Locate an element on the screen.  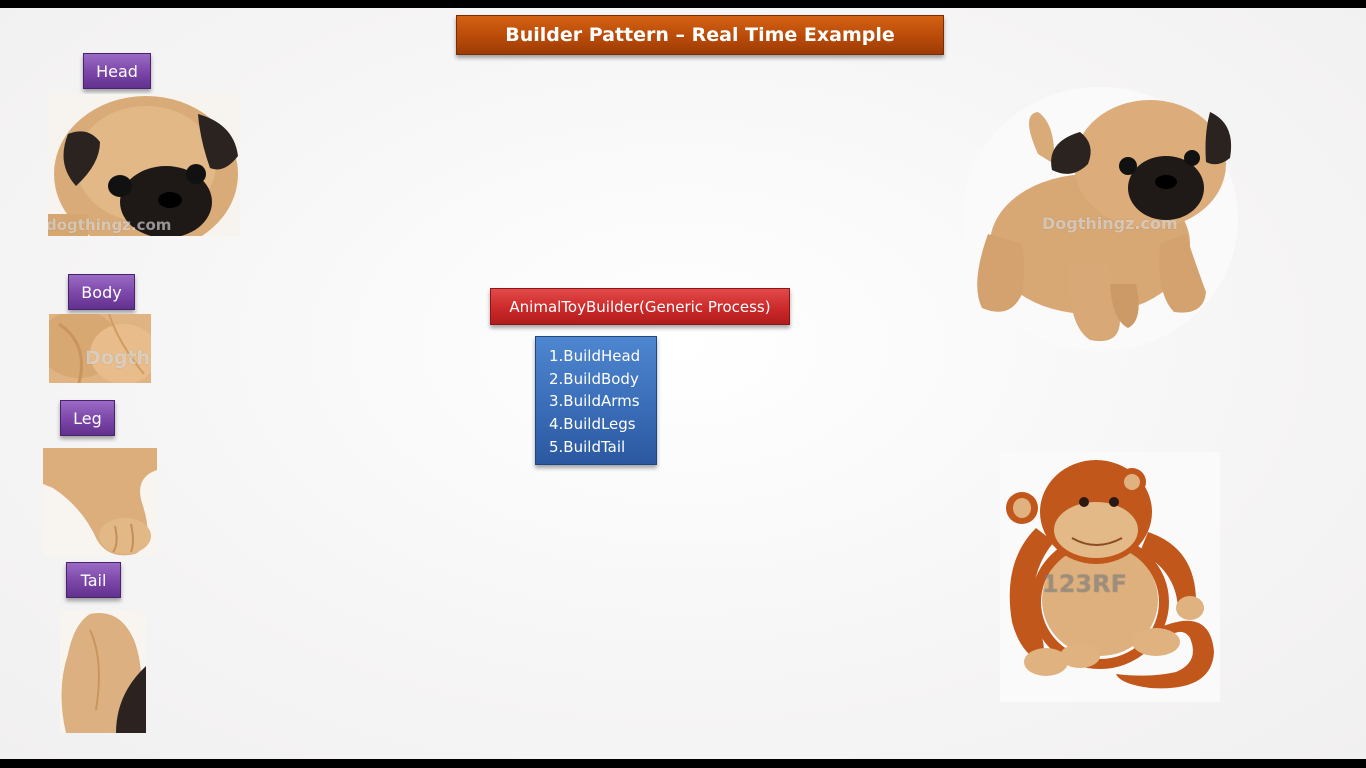
pug-head-image: dogthingz.com is located at coordinates (144, 165).